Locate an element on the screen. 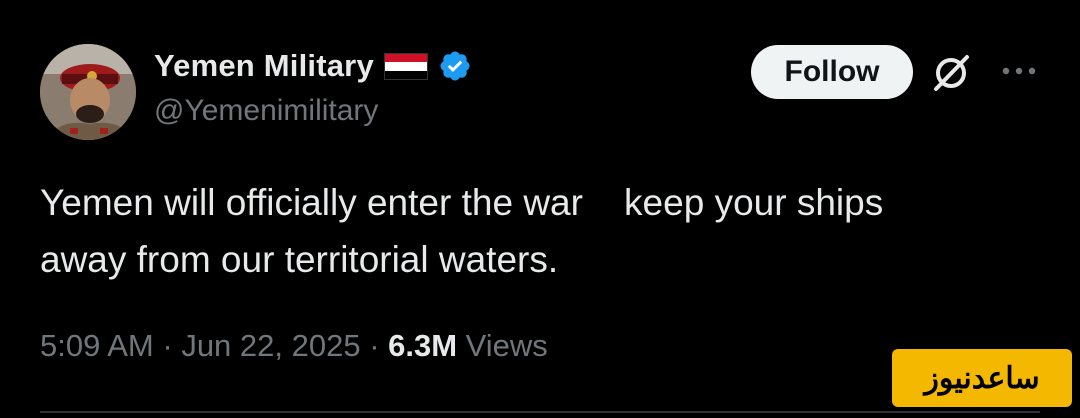 This screenshot has width=1080, height=418. avatar is located at coordinates (88, 92).